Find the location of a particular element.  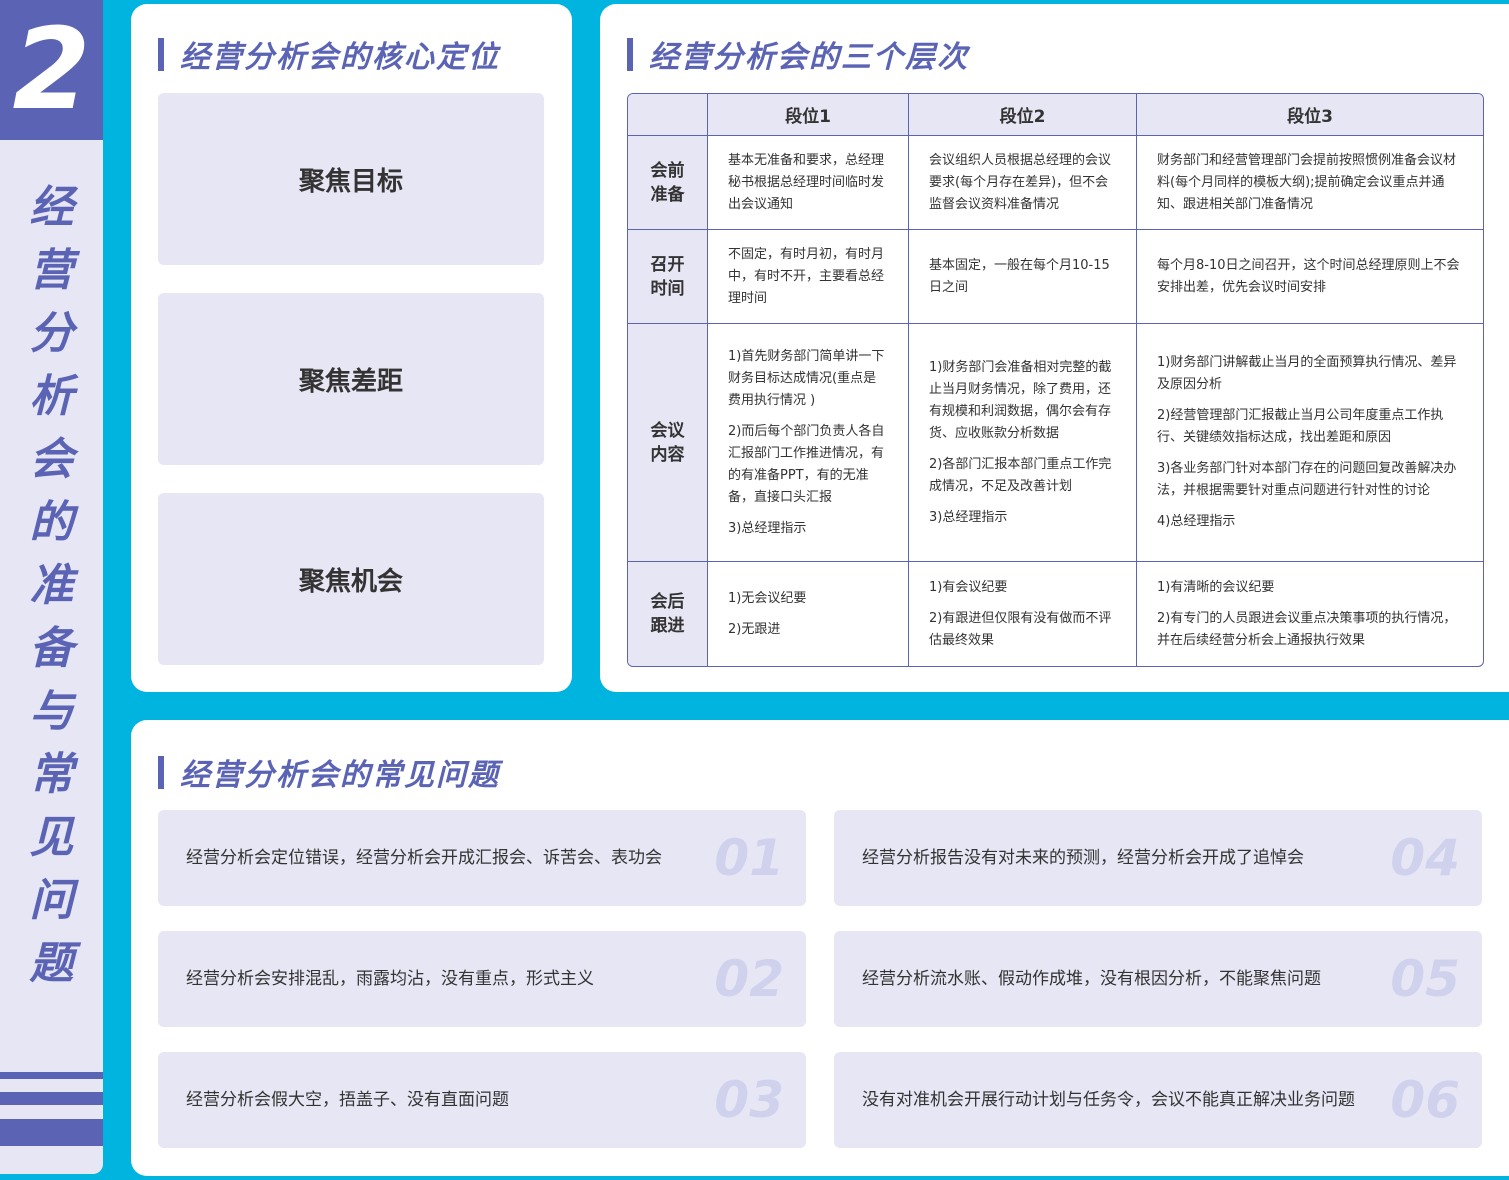

row-header: 召开 时间 is located at coordinates (668, 277).